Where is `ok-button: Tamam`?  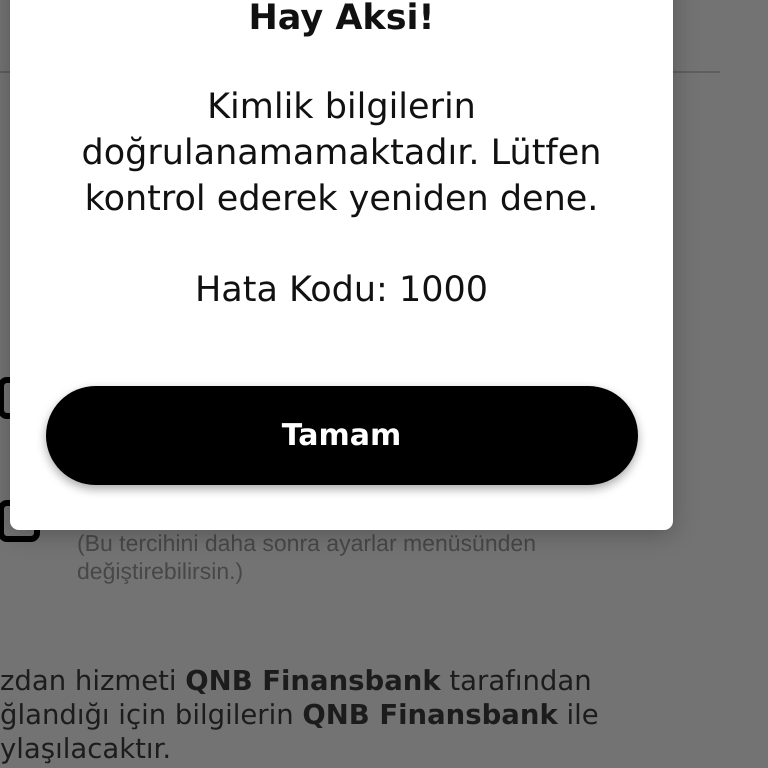
ok-button: Tamam is located at coordinates (342, 435).